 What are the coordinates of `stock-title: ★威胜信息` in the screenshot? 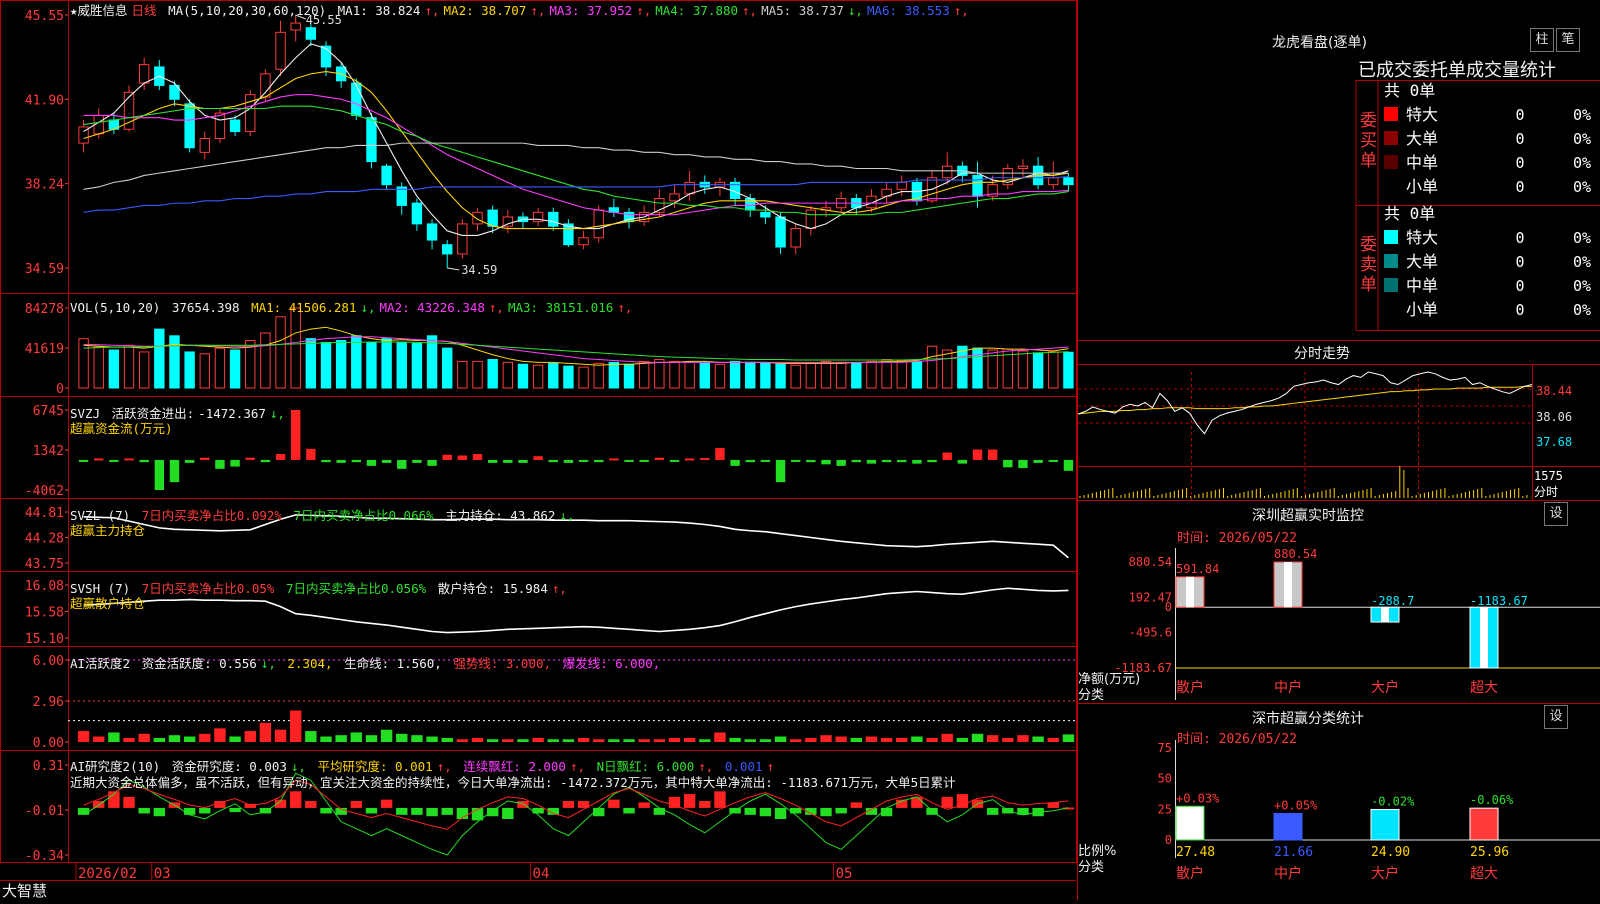 It's located at (99, 10).